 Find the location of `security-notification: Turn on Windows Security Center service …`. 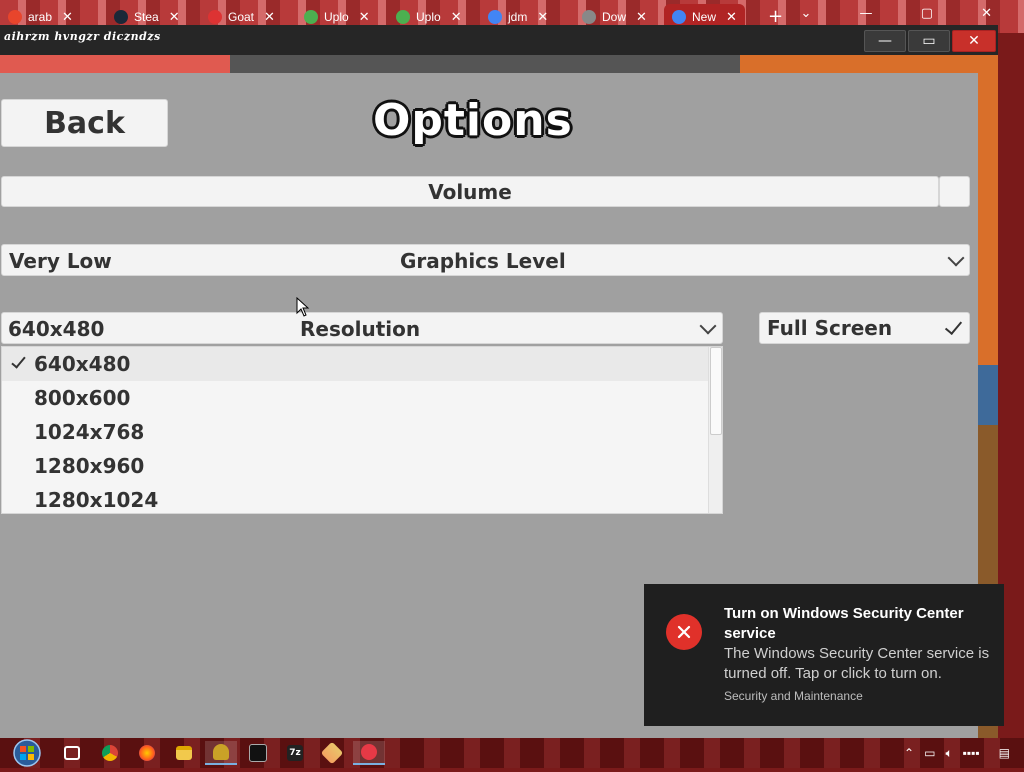

security-notification: Turn on Windows Security Center service … is located at coordinates (824, 655).